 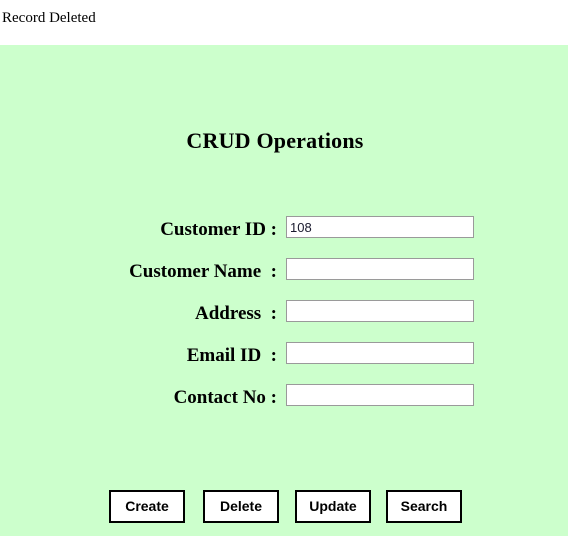 I want to click on form-row-customer-name: Customer Name :, so click(x=284, y=278).